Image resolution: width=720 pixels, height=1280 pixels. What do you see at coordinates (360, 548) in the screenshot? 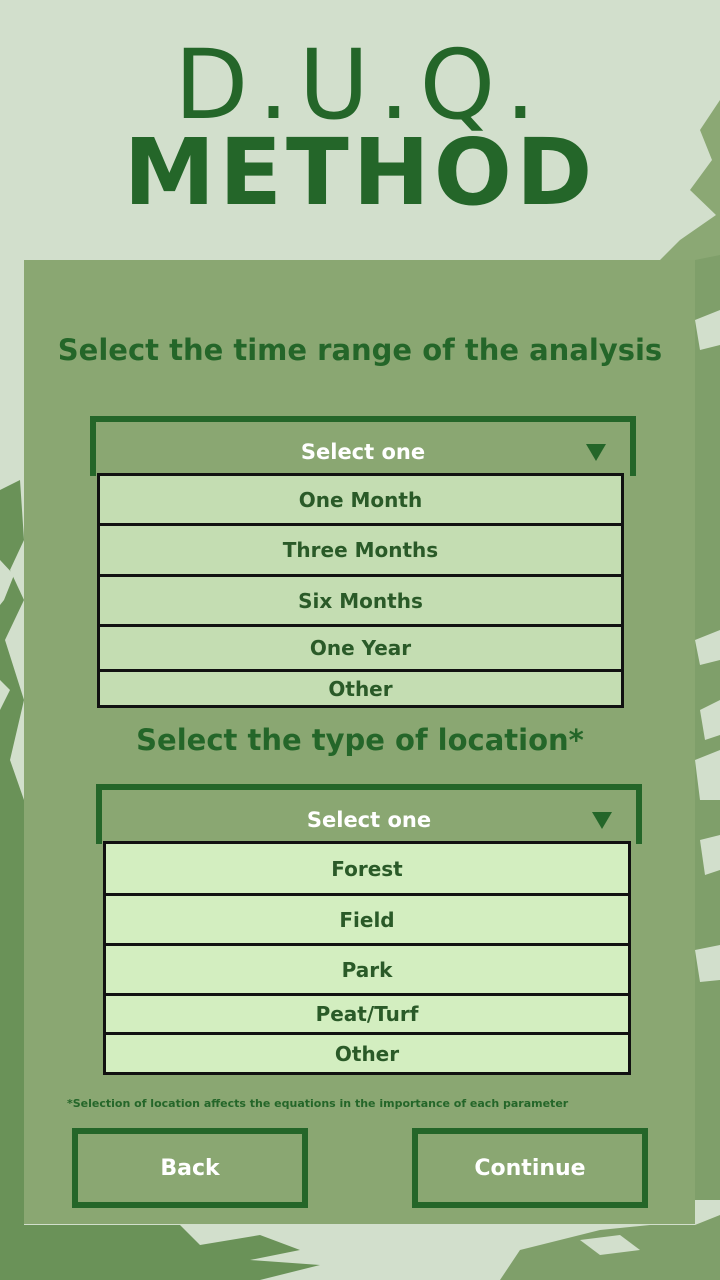
I see `time-option-three-months: Three Months` at bounding box center [360, 548].